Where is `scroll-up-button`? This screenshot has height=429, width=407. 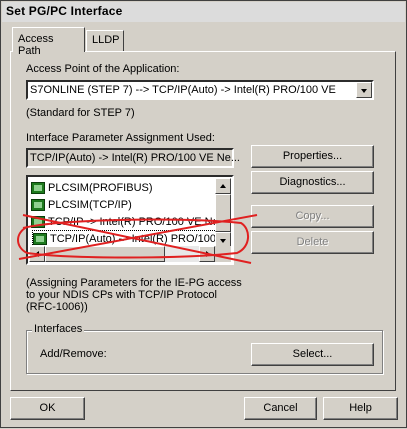
scroll-up-button is located at coordinates (223, 186).